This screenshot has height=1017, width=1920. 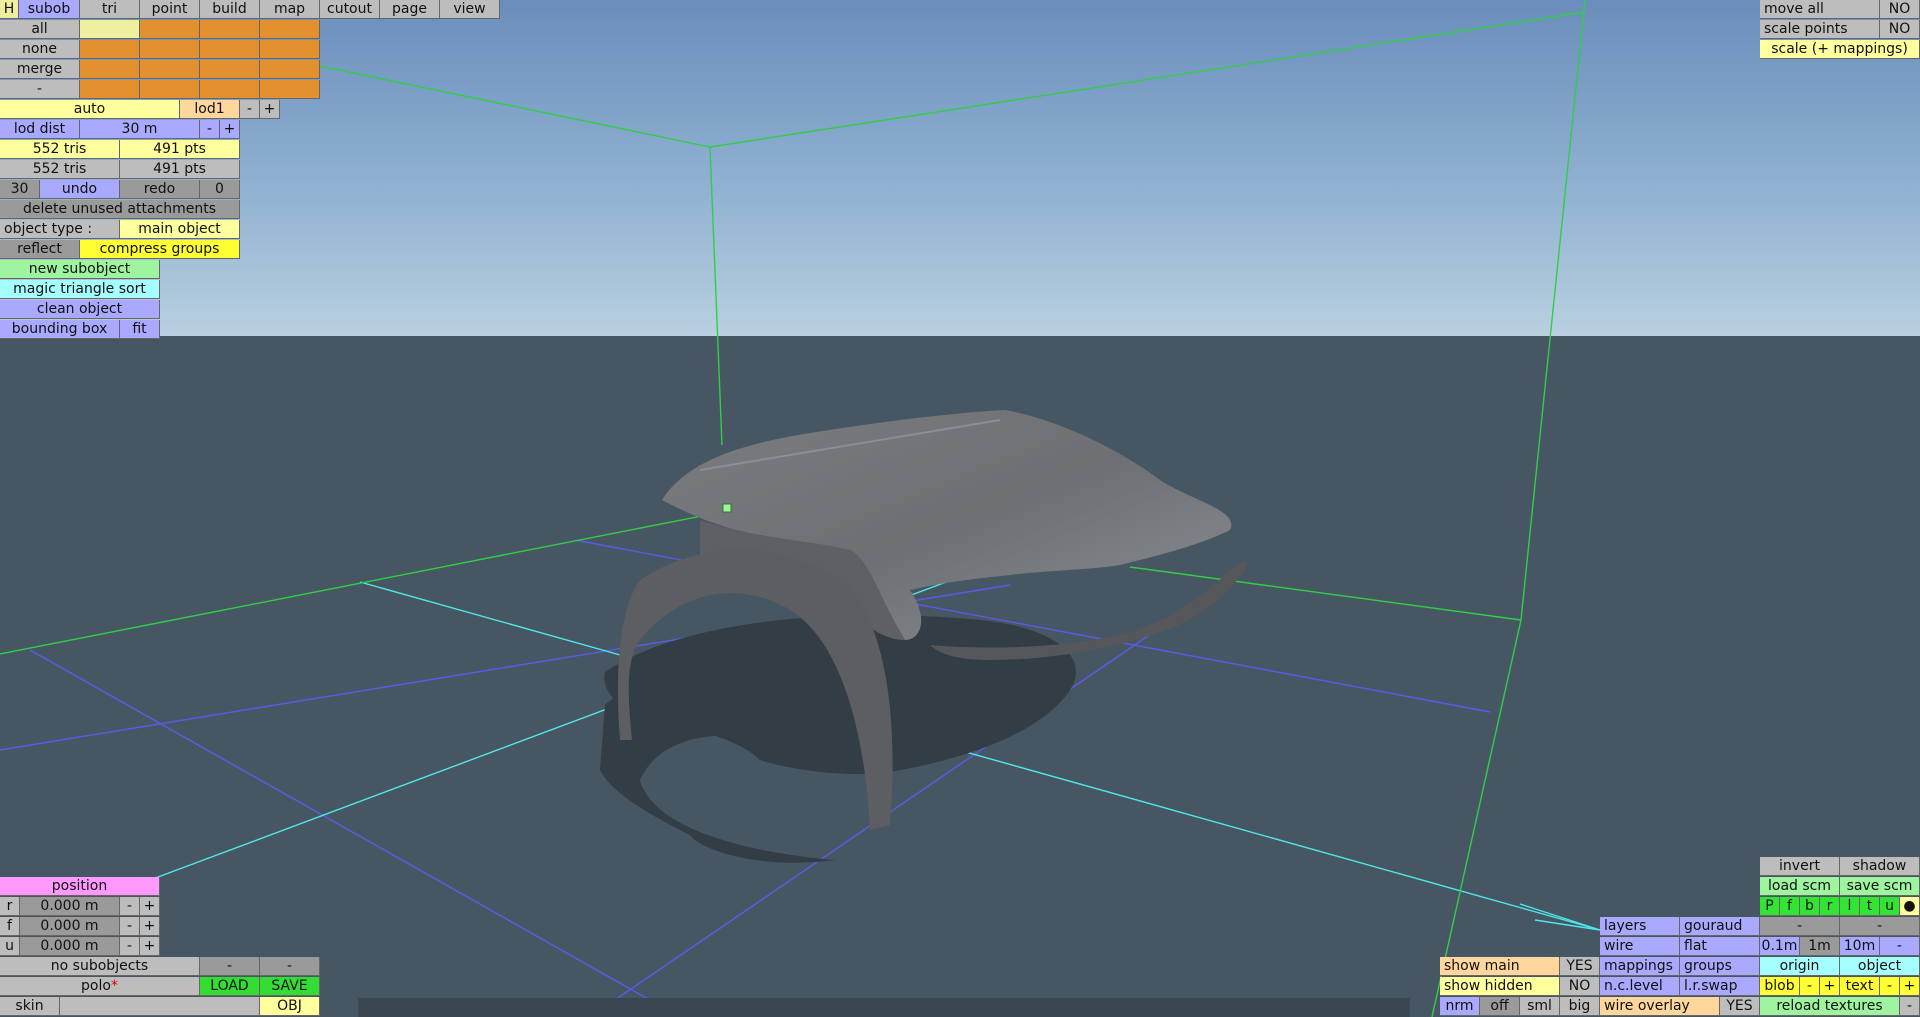 What do you see at coordinates (160, 249) in the screenshot?
I see `compress-groups-button: compress groups` at bounding box center [160, 249].